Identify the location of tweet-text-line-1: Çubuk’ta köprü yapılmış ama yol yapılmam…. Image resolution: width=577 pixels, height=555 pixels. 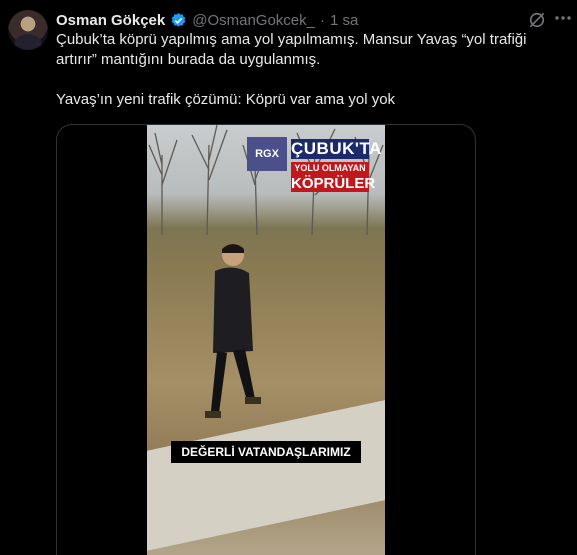
(291, 49).